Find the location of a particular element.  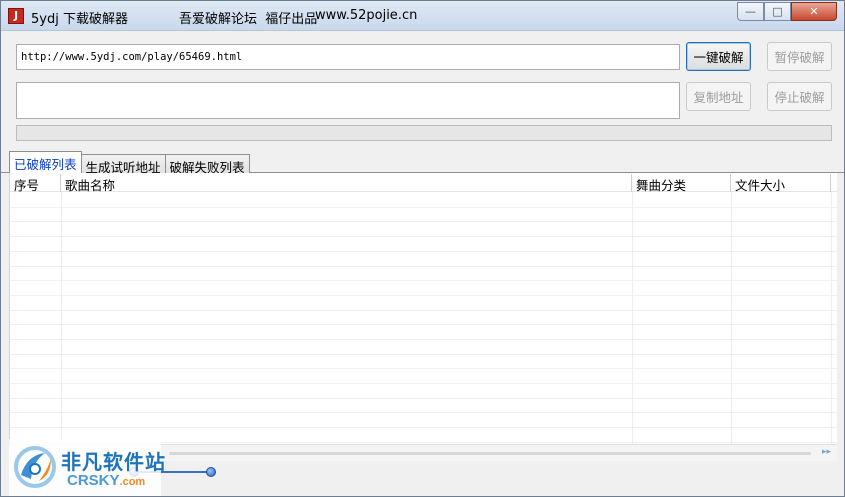

result-textbox is located at coordinates (348, 100).